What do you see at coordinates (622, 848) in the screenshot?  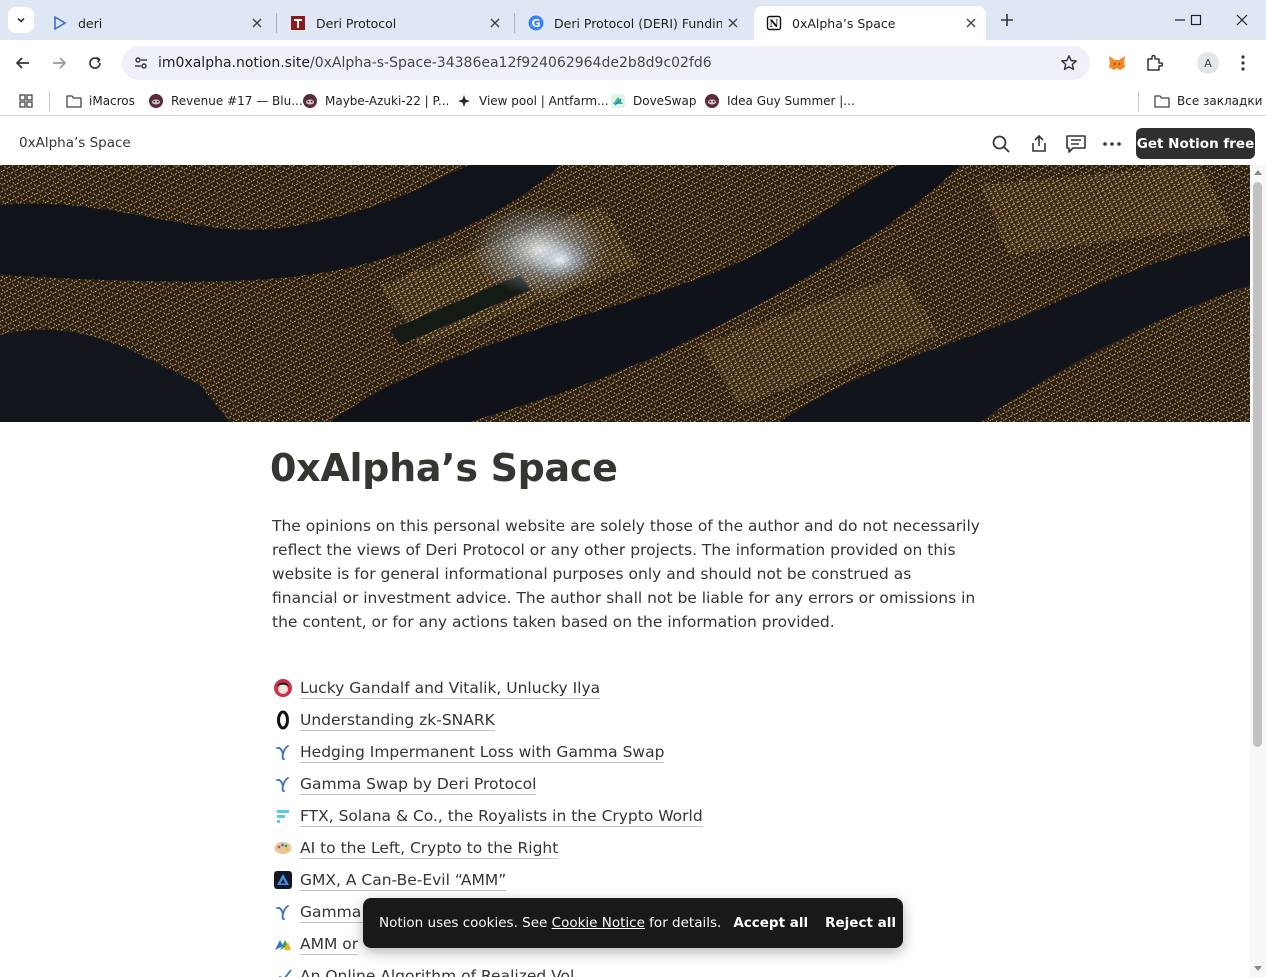 I see `subpage-link: AI to the Left, Crypto to the Right` at bounding box center [622, 848].